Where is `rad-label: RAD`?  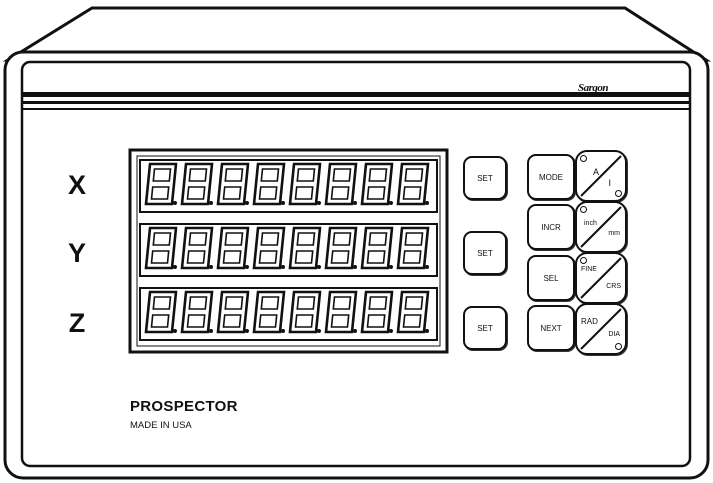 rad-label: RAD is located at coordinates (589, 321).